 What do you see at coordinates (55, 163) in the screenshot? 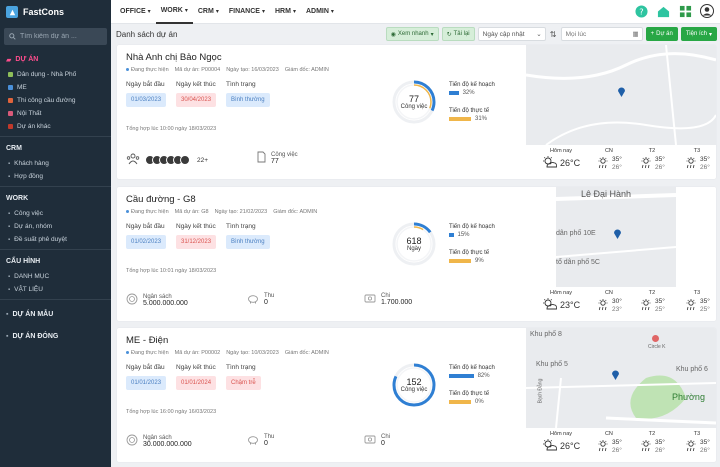
I see `sidebar-item: ▪ Khách hàng` at bounding box center [55, 163].